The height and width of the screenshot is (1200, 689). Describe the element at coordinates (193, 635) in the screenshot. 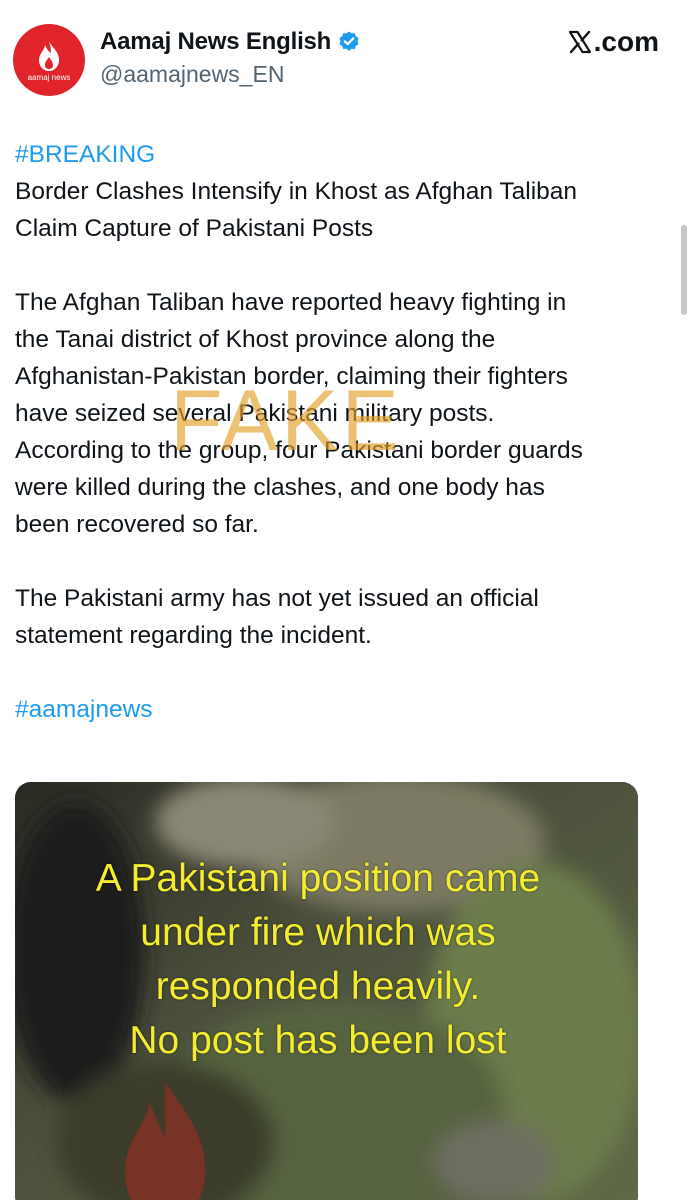

I see `statement-line: statement regarding the incident.` at that location.